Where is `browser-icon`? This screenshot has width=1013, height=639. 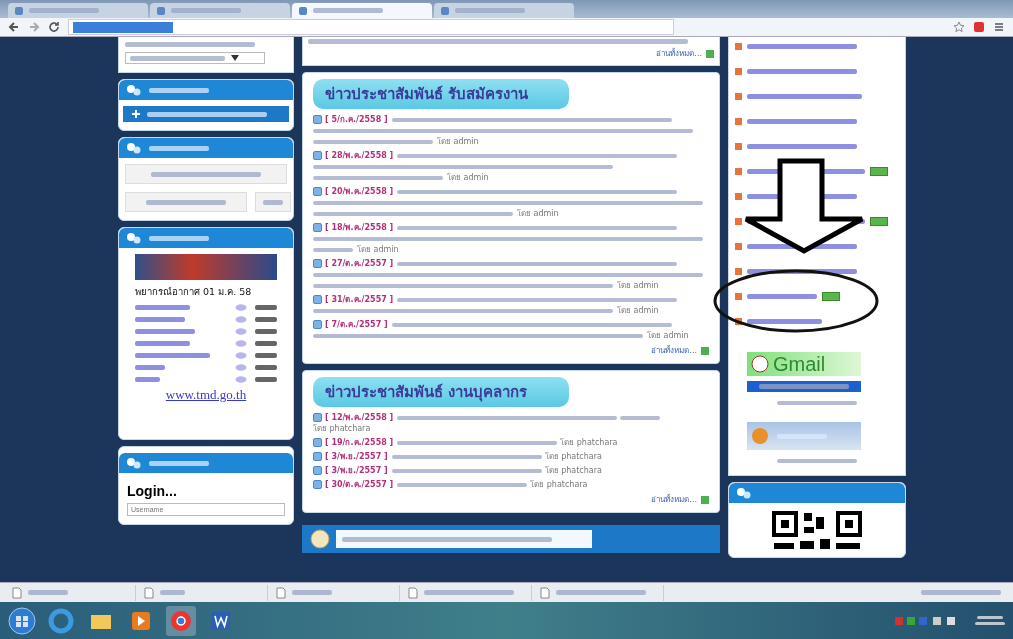
browser-icon is located at coordinates (181, 620).